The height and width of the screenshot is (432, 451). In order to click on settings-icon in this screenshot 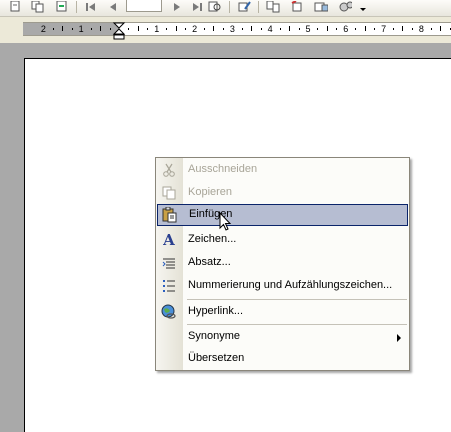, I will do `click(345, 6)`.